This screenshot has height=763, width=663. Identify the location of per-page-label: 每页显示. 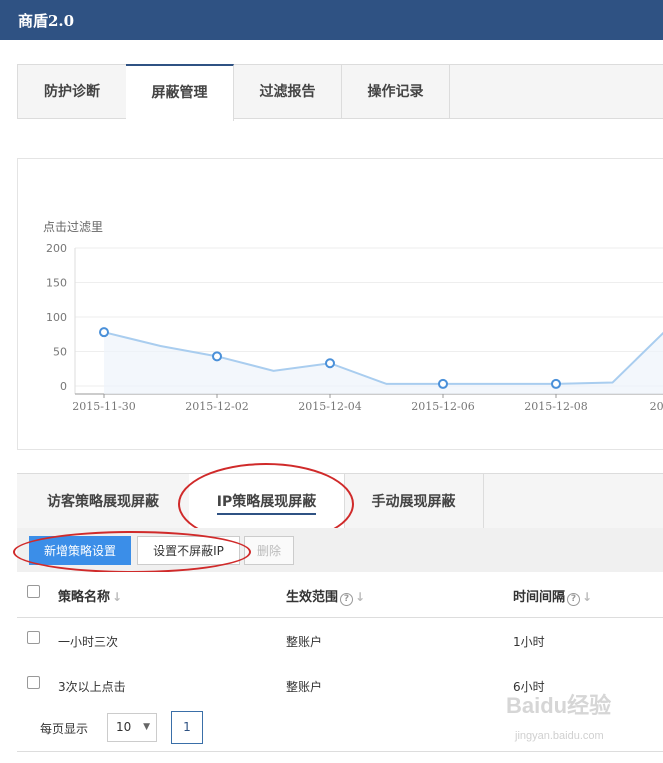
(64, 729).